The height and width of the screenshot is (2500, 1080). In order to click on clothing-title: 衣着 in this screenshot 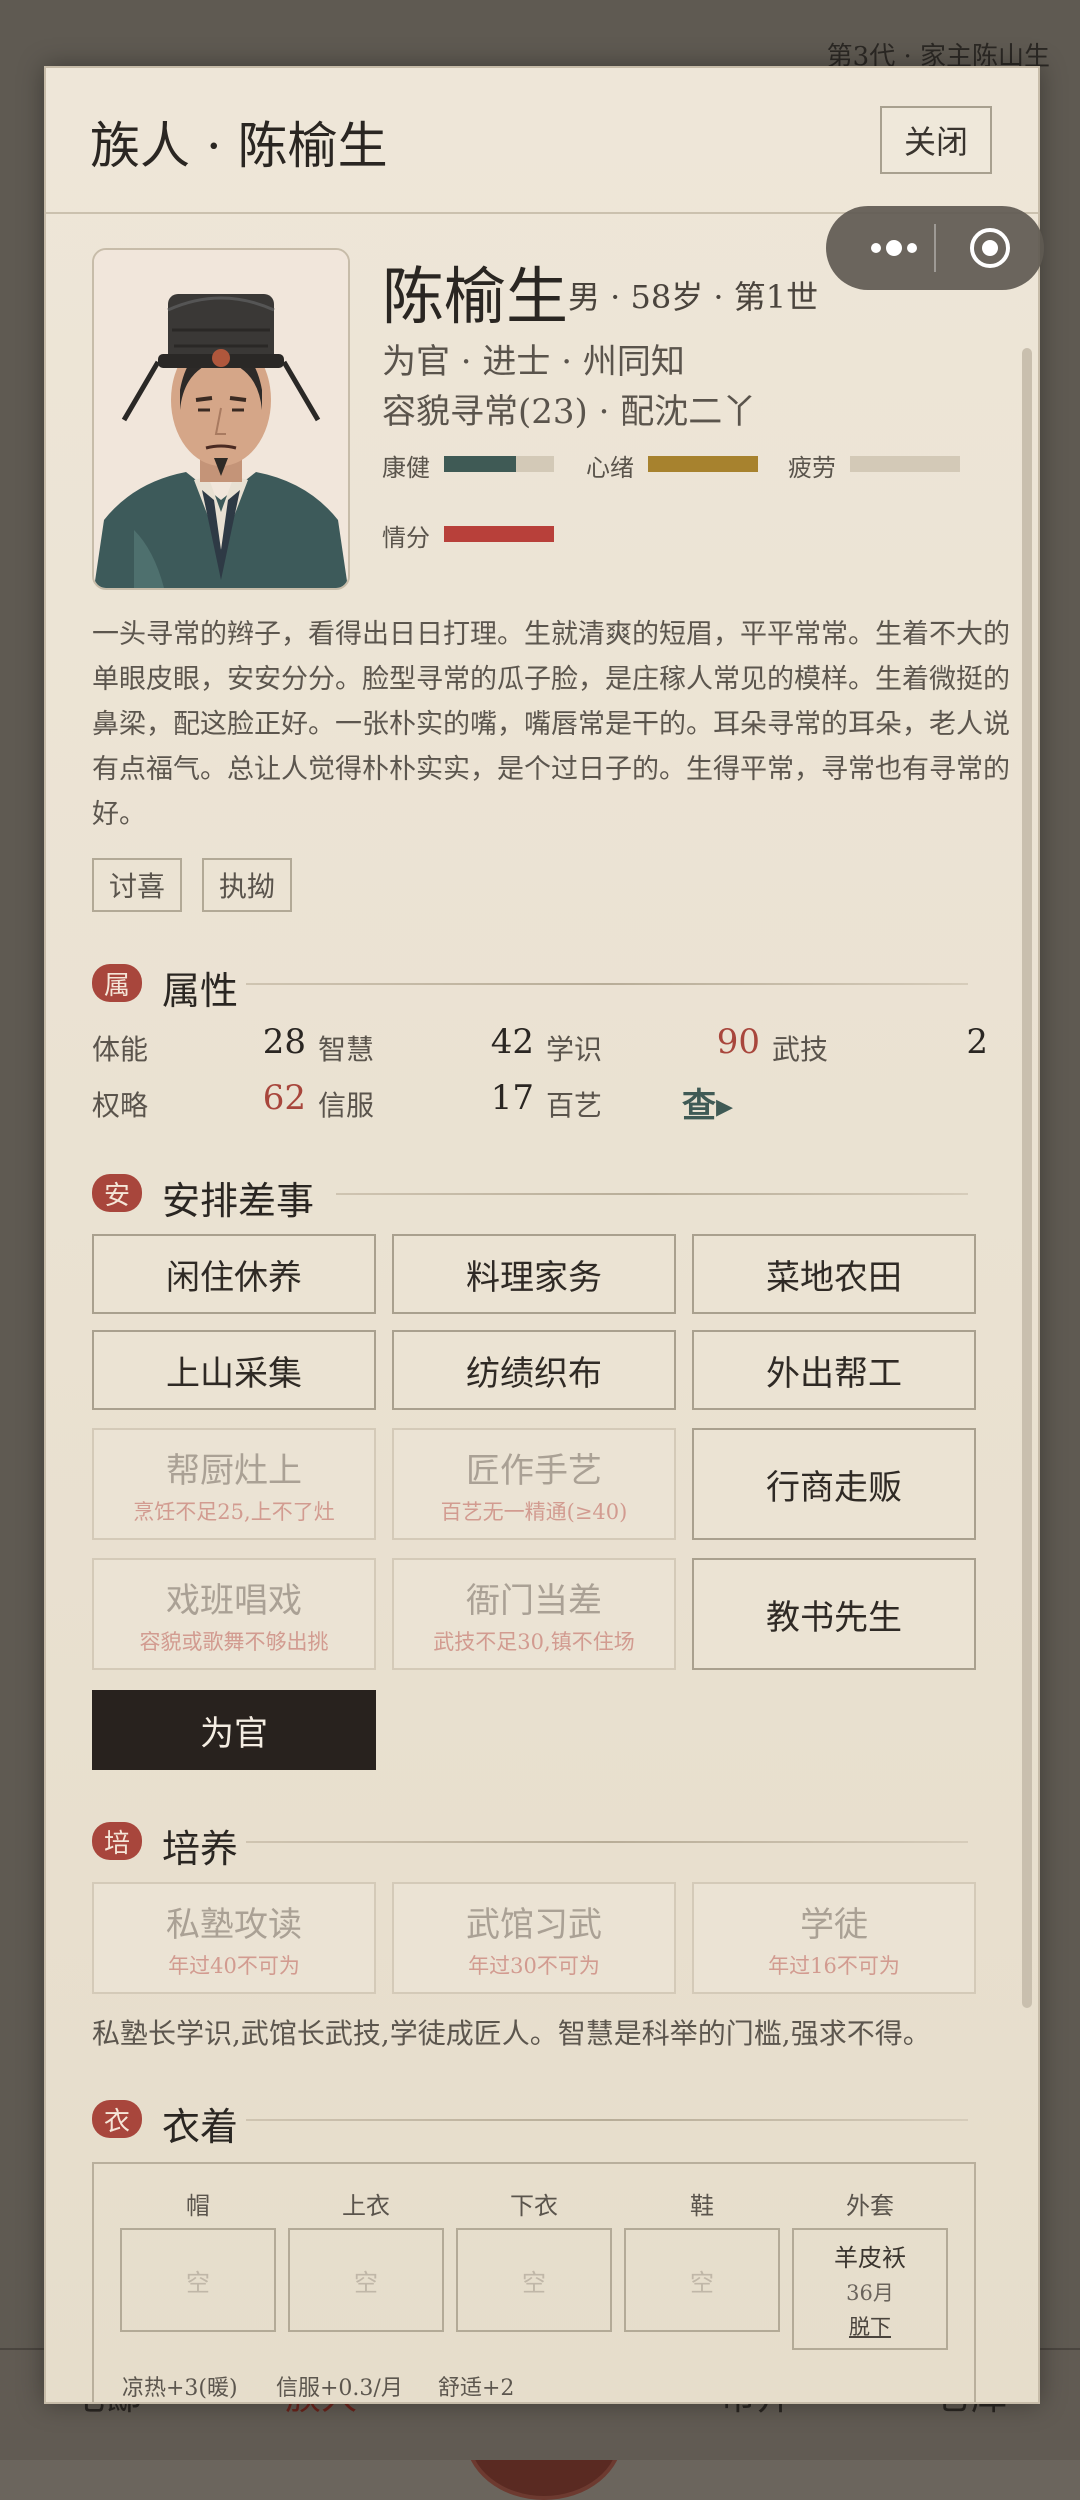, I will do `click(200, 2127)`.